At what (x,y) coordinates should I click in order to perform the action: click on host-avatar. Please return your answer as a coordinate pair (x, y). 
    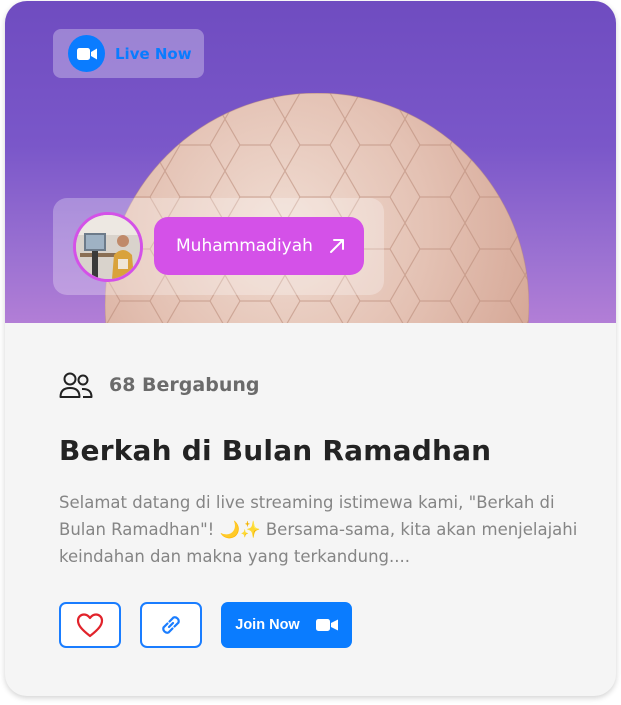
    Looking at the image, I should click on (108, 247).